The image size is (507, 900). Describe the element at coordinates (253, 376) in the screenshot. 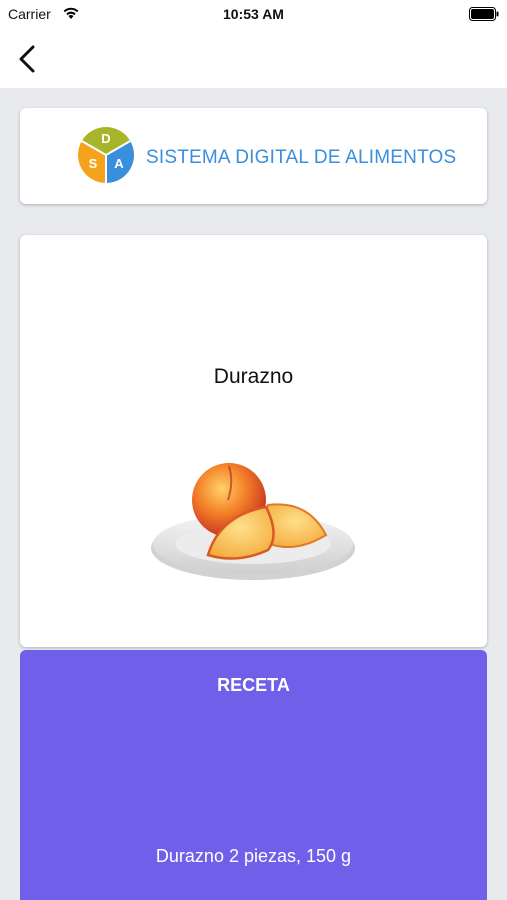

I see `food-name: Durazno` at that location.